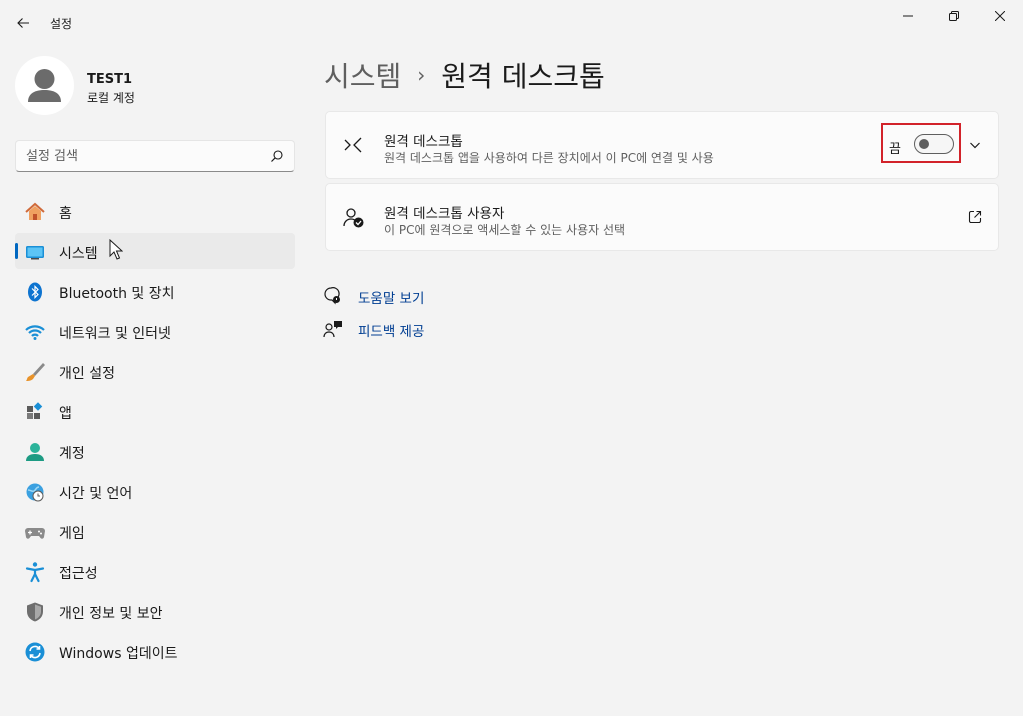 The image size is (1023, 716). I want to click on expand-button, so click(975, 145).